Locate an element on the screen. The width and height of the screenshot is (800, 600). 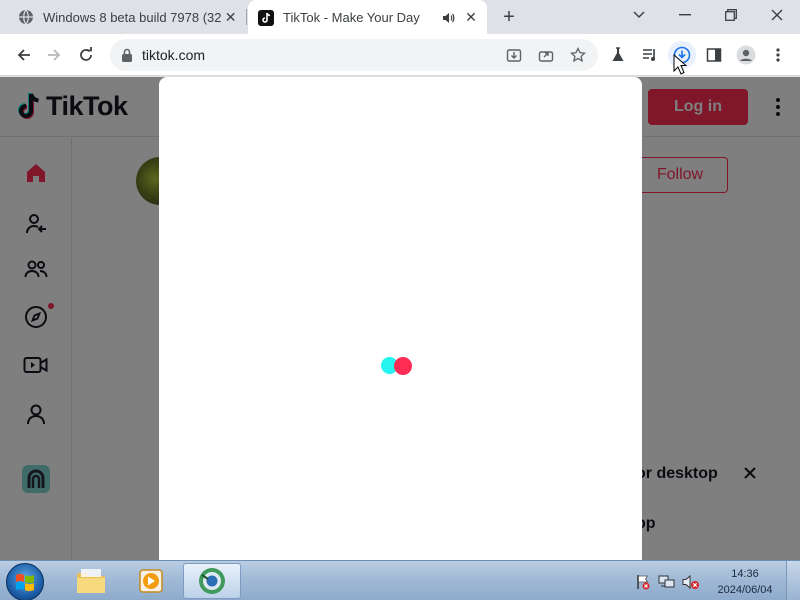
loading-spinner is located at coordinates (397, 366).